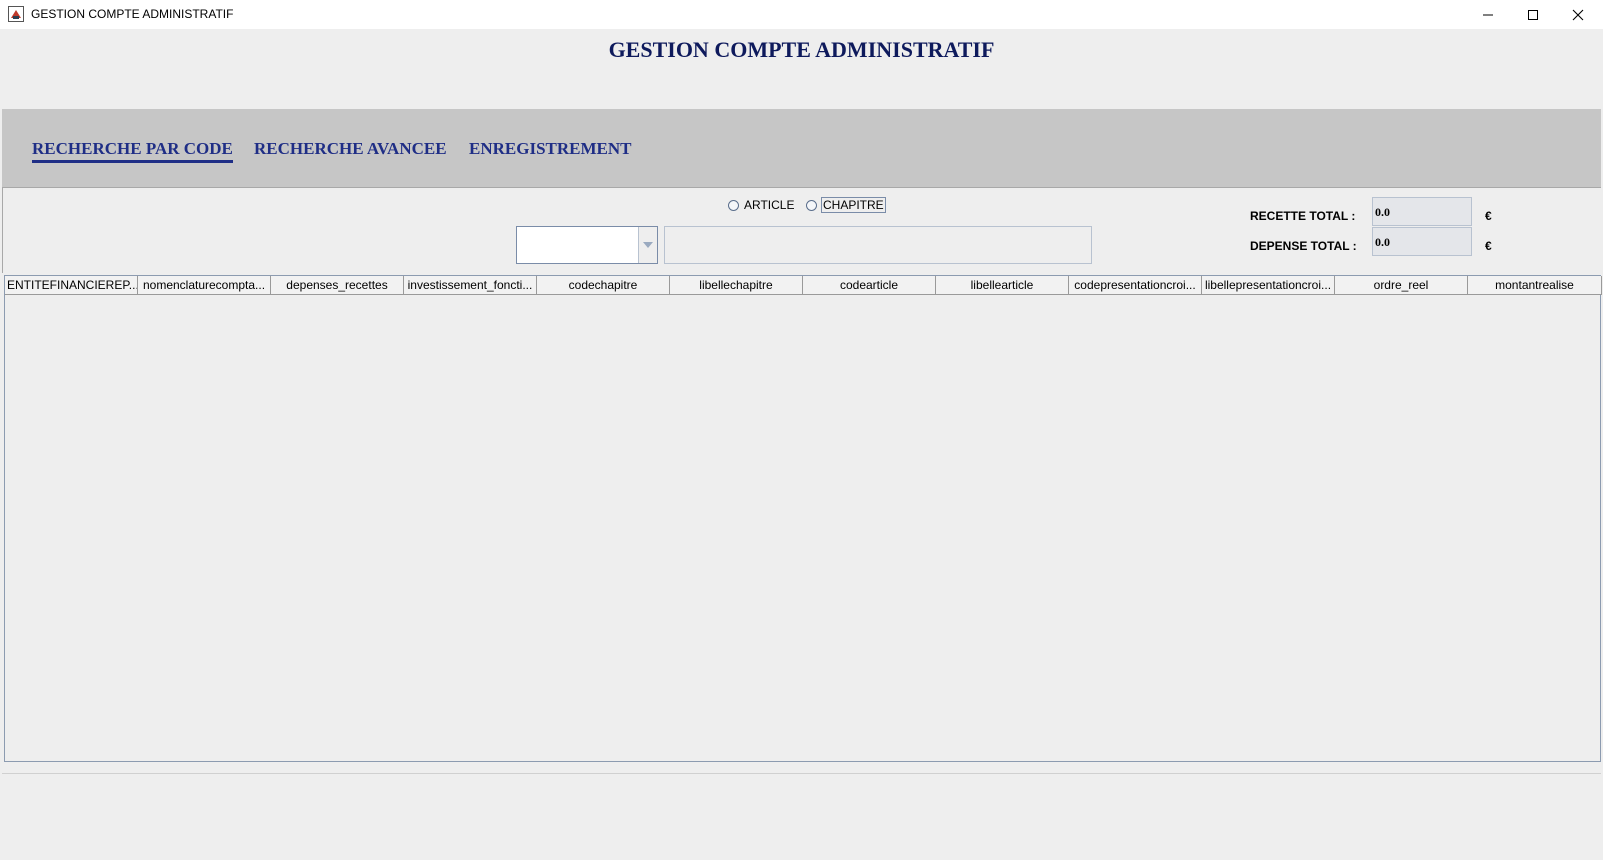  What do you see at coordinates (1488, 216) in the screenshot?
I see `recette-currency: €` at bounding box center [1488, 216].